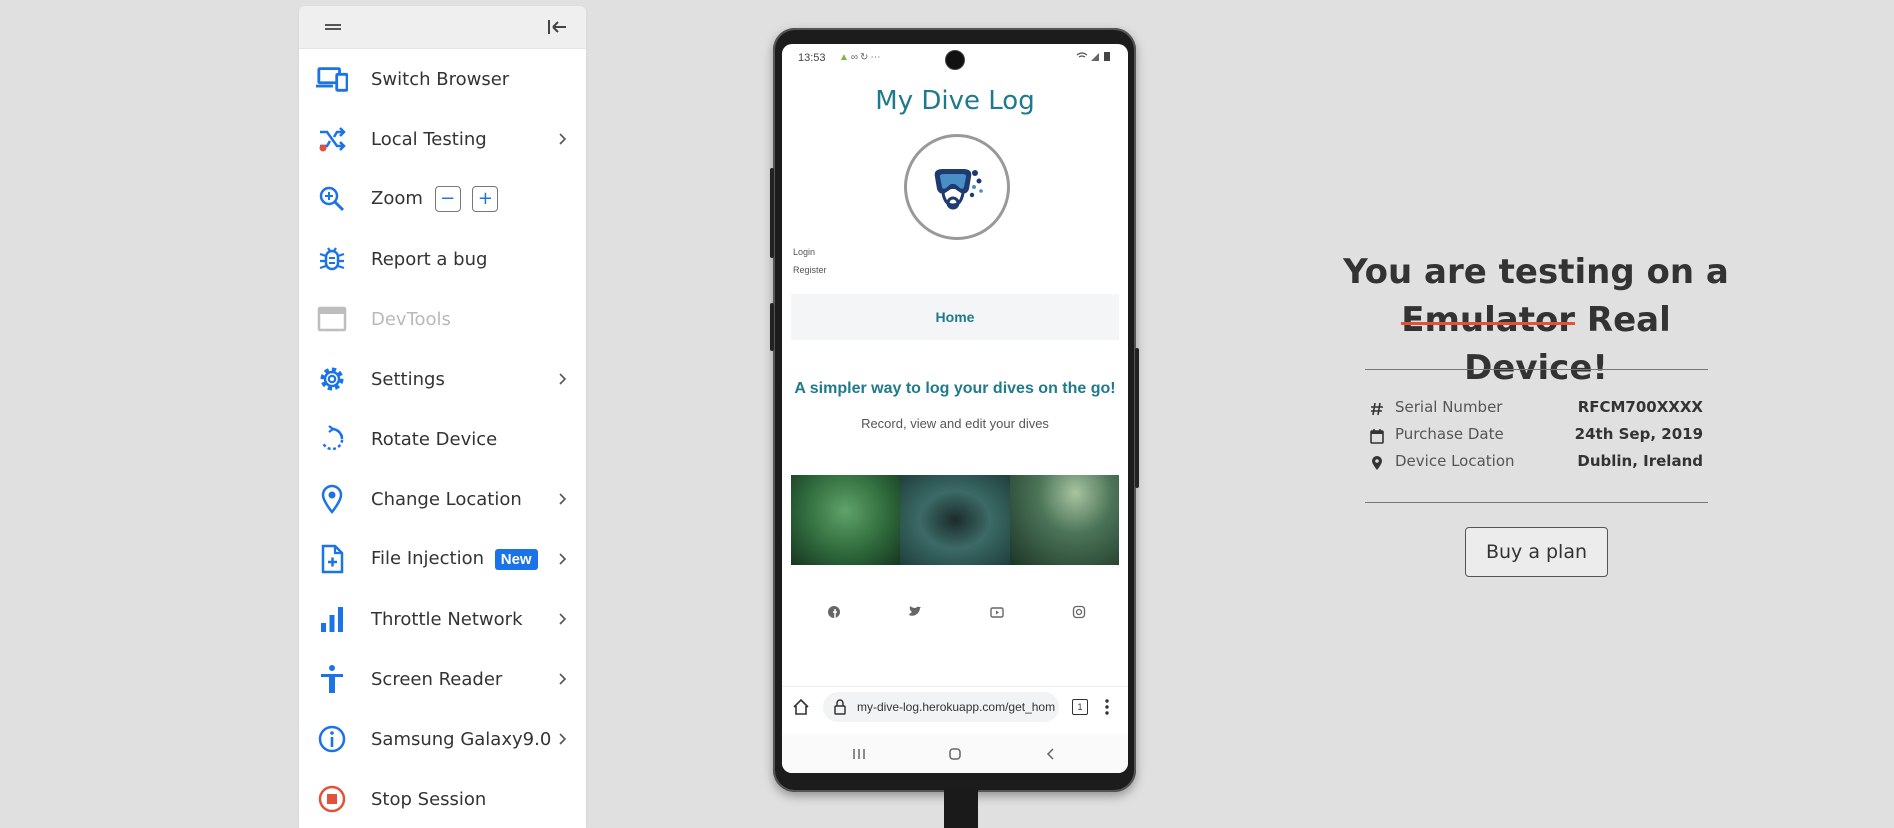  What do you see at coordinates (1051, 754) in the screenshot?
I see `back-nav-icon` at bounding box center [1051, 754].